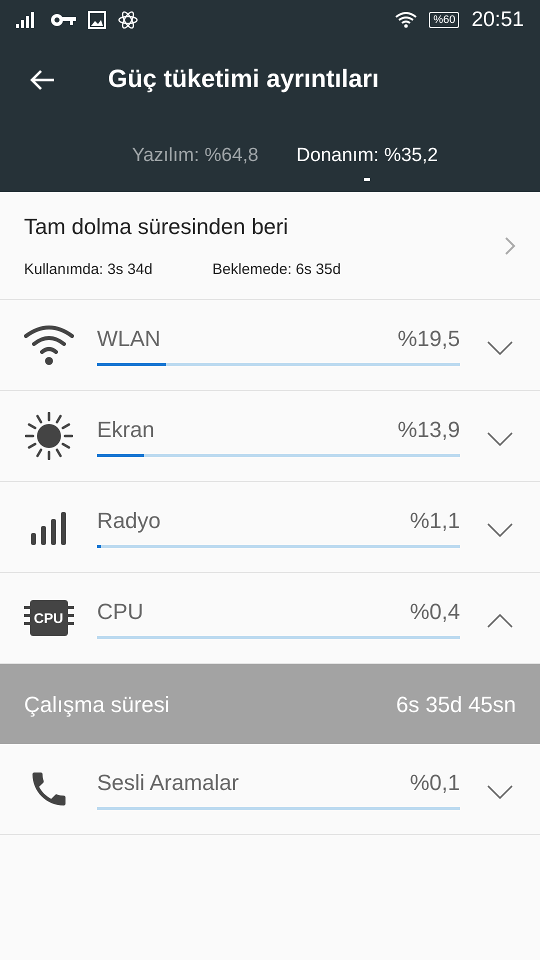  Describe the element at coordinates (42, 80) in the screenshot. I see `back-arrow-icon` at that location.